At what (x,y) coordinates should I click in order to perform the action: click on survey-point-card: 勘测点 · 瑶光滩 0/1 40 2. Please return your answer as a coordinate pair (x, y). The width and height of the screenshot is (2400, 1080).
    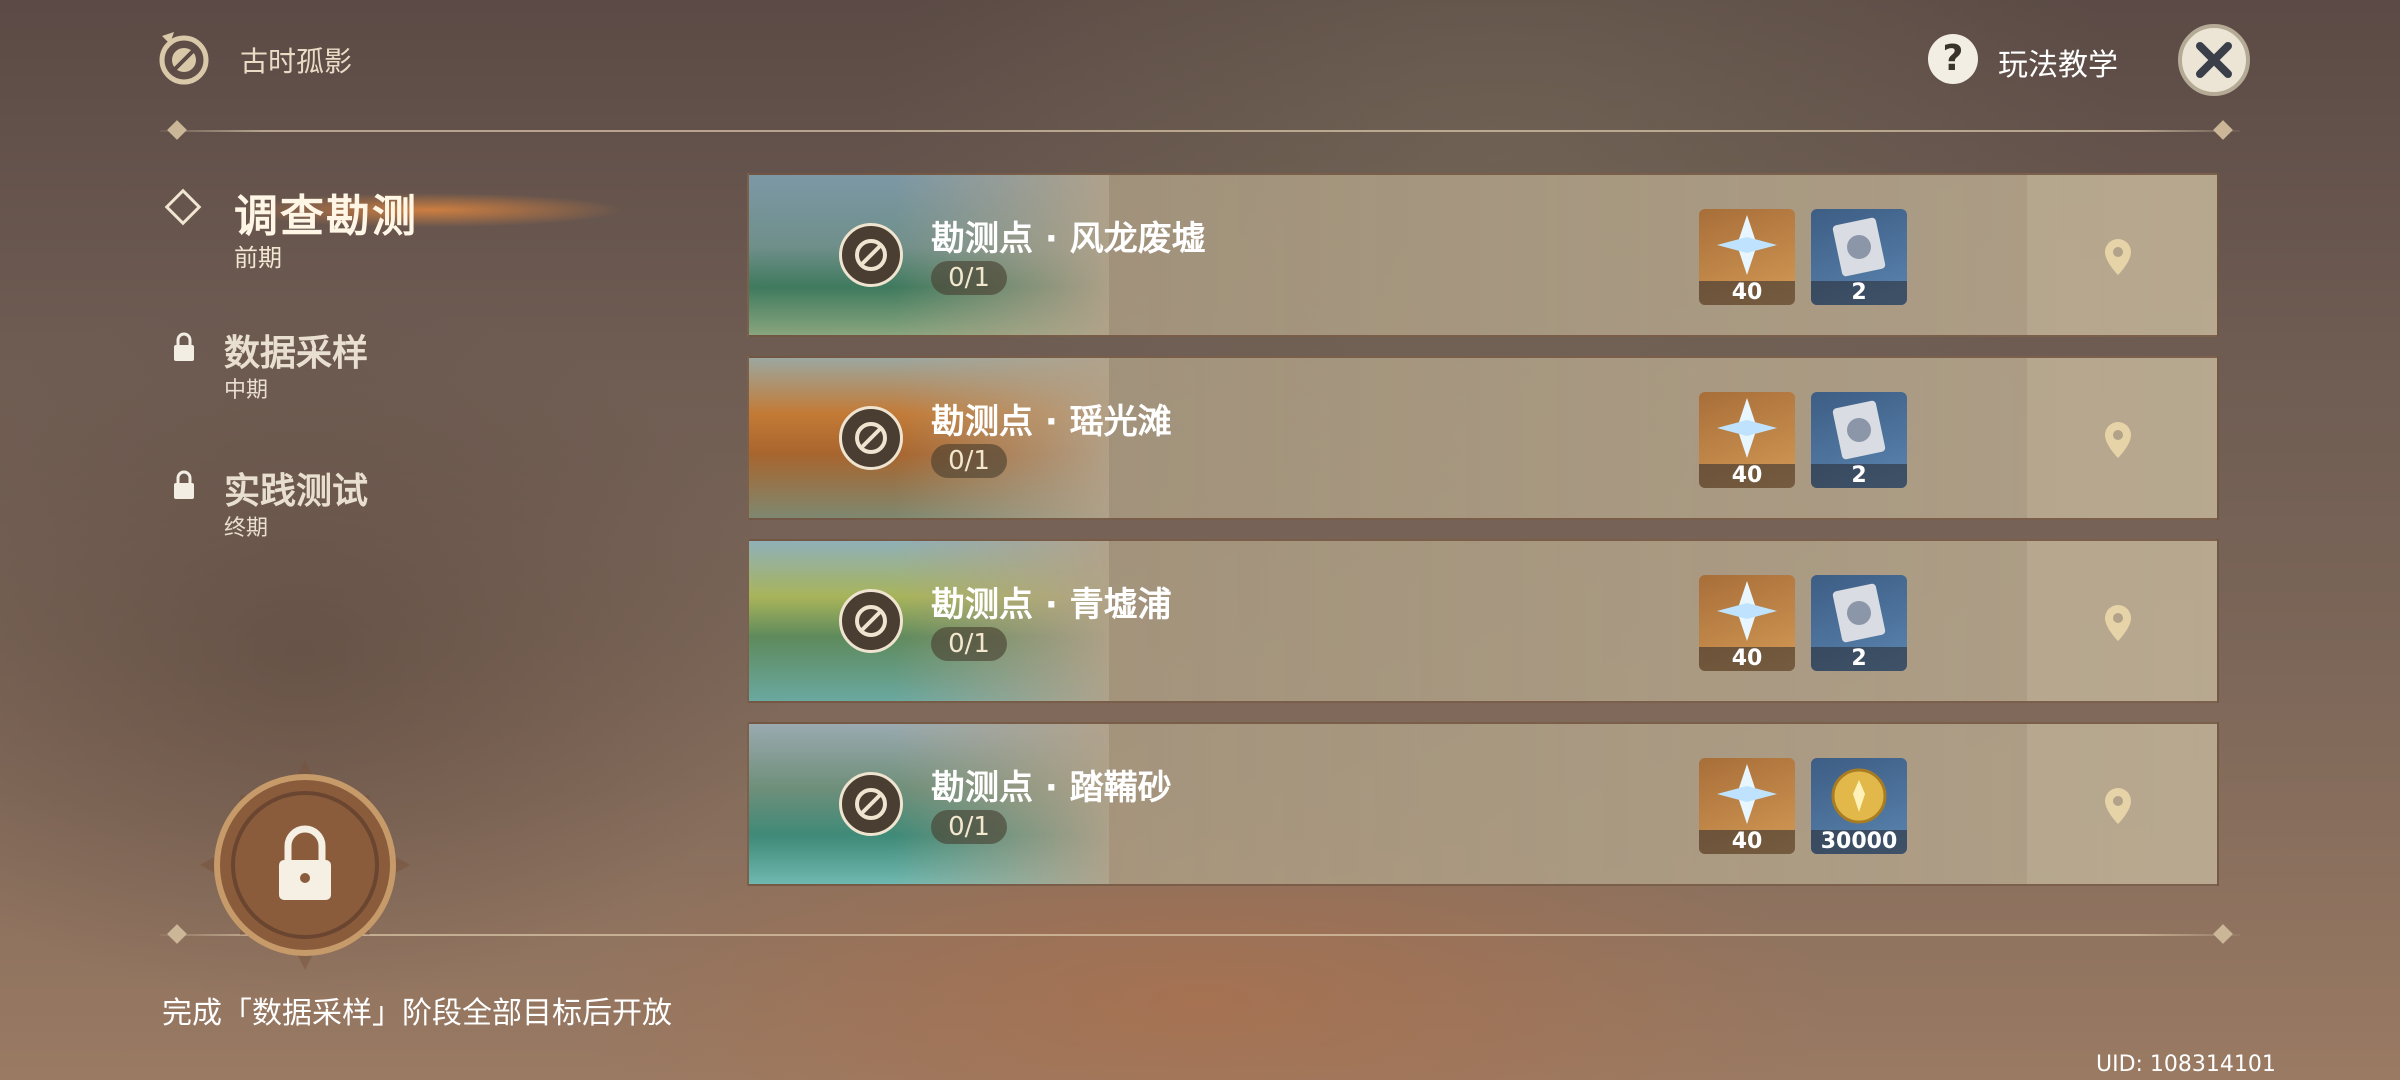
    Looking at the image, I should click on (1483, 438).